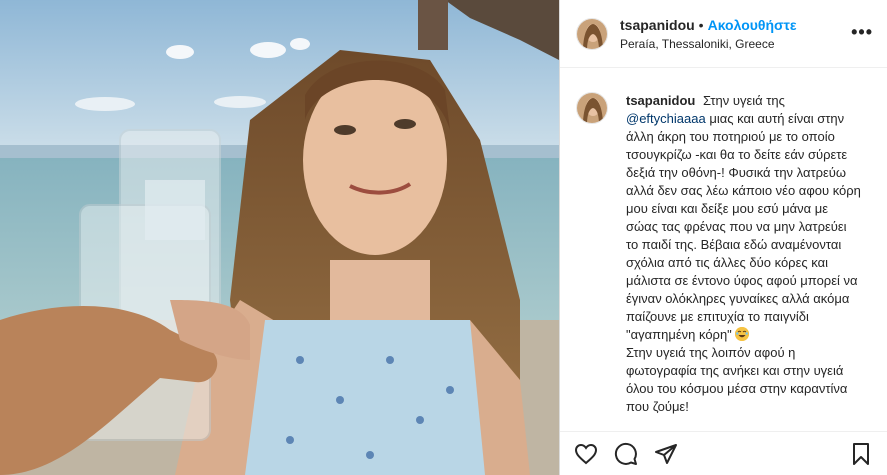 Image resolution: width=887 pixels, height=475 pixels. Describe the element at coordinates (743, 100) in the screenshot. I see `caption-text-1: Στην υγειά της` at that location.